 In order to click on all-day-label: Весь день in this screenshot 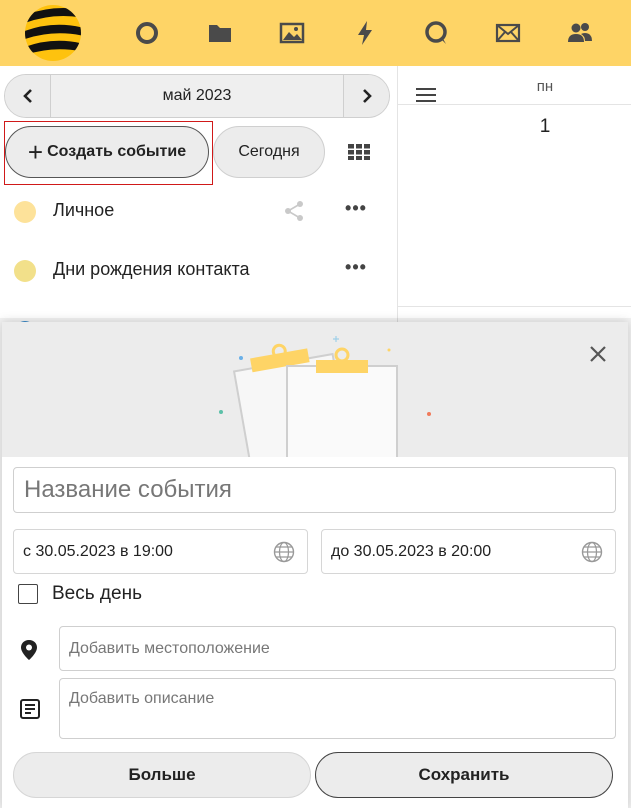, I will do `click(97, 594)`.